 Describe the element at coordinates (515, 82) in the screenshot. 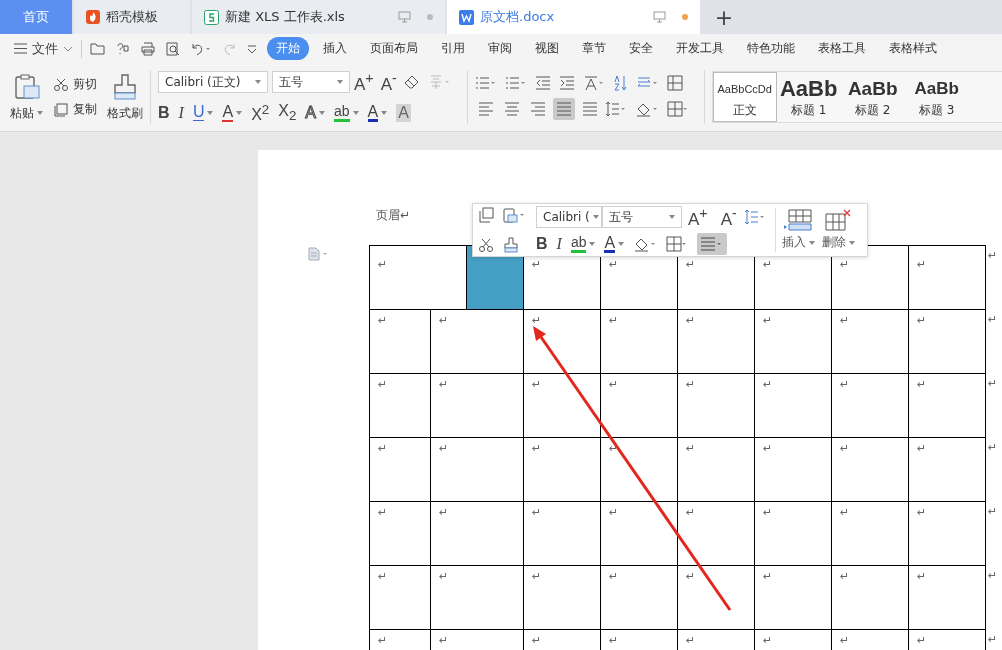

I see `numbered-list-icon` at that location.